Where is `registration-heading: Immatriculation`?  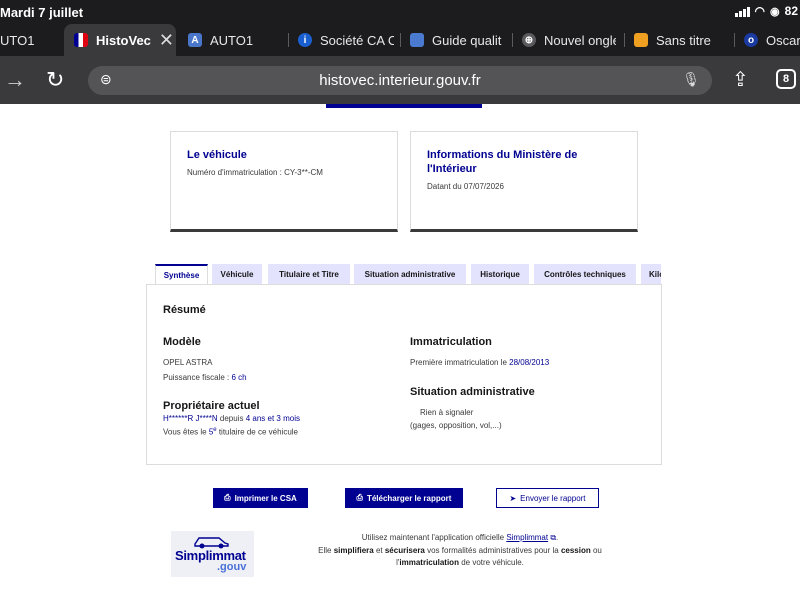
registration-heading: Immatriculation is located at coordinates (451, 342).